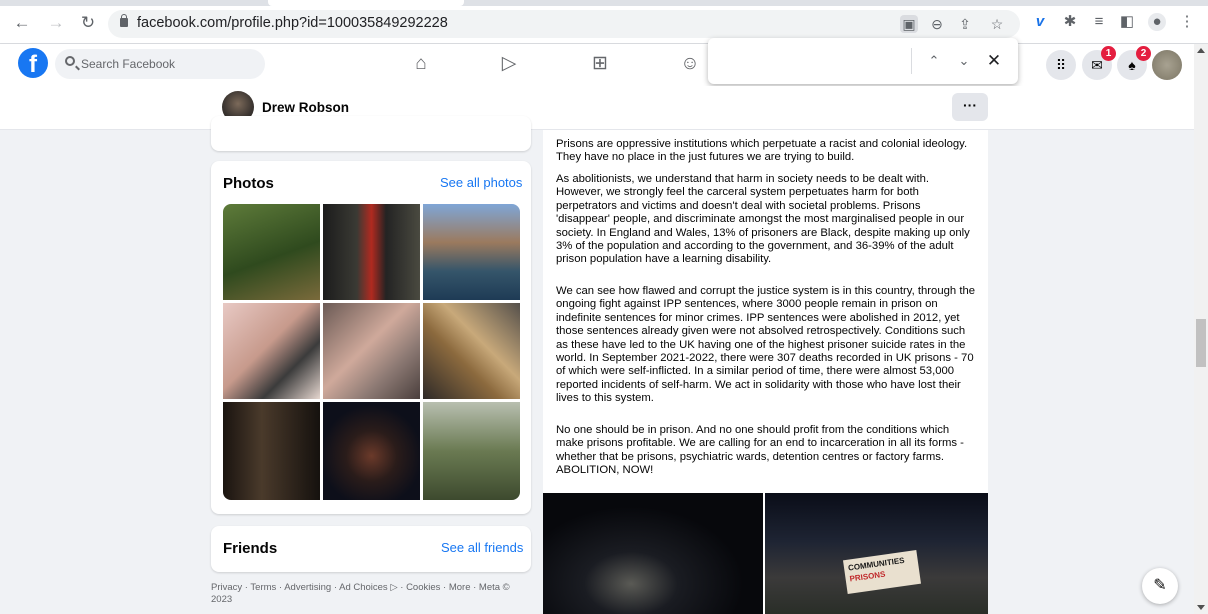 This screenshot has height=614, width=1208. Describe the element at coordinates (509, 64) in the screenshot. I see `watch-icon: ▷` at that location.